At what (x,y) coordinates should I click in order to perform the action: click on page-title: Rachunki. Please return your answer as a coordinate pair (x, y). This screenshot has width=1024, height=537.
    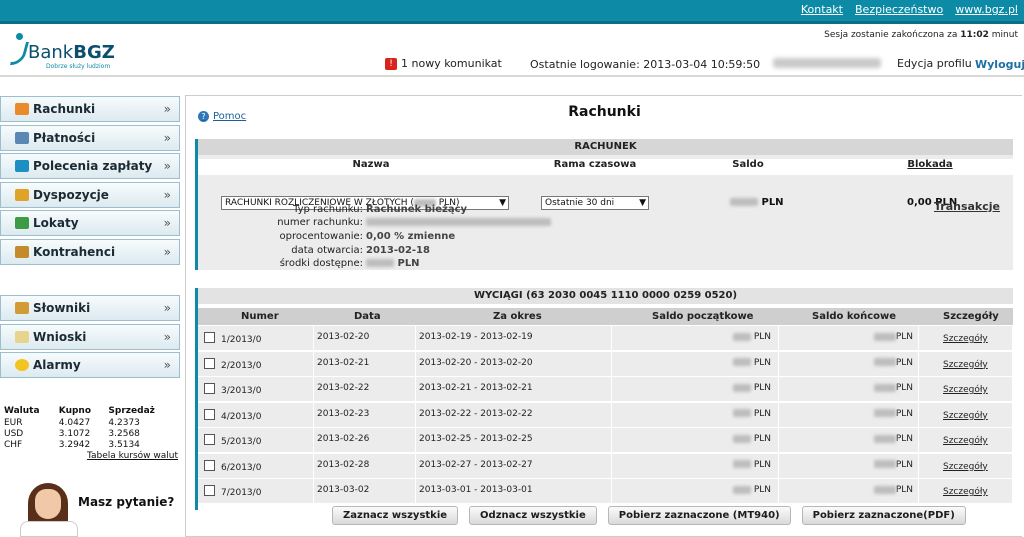
    Looking at the image, I should click on (604, 112).